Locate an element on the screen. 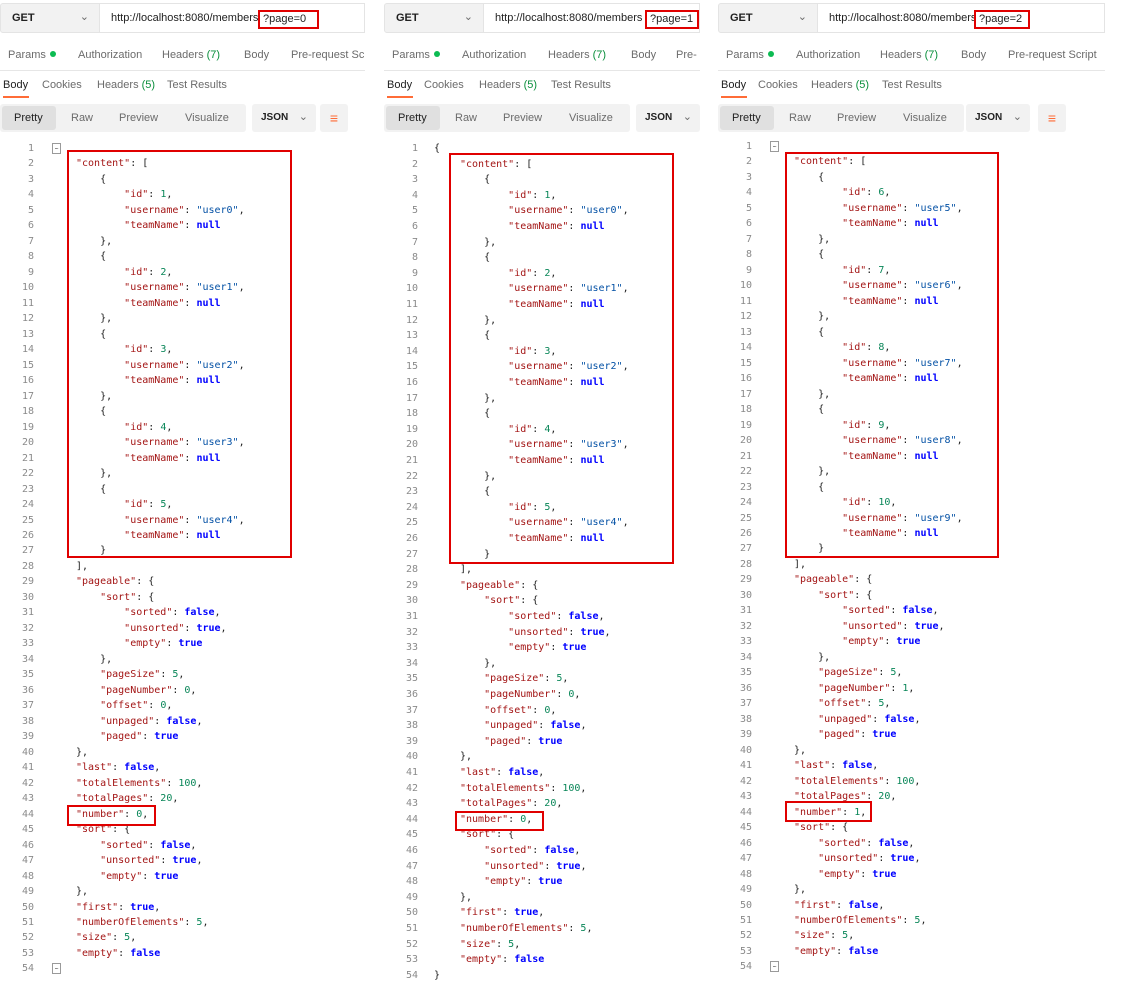  code-line: 43 "totalPages": 20, is located at coordinates (911, 798).